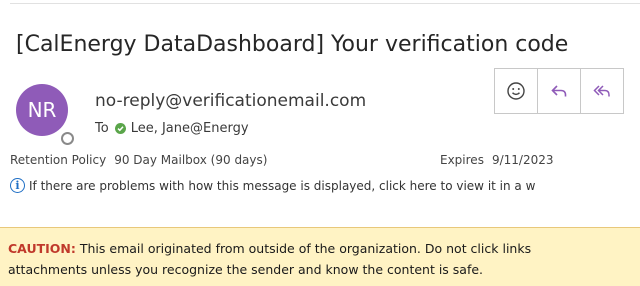 This screenshot has width=640, height=286. I want to click on expires-label: Expires, so click(462, 160).